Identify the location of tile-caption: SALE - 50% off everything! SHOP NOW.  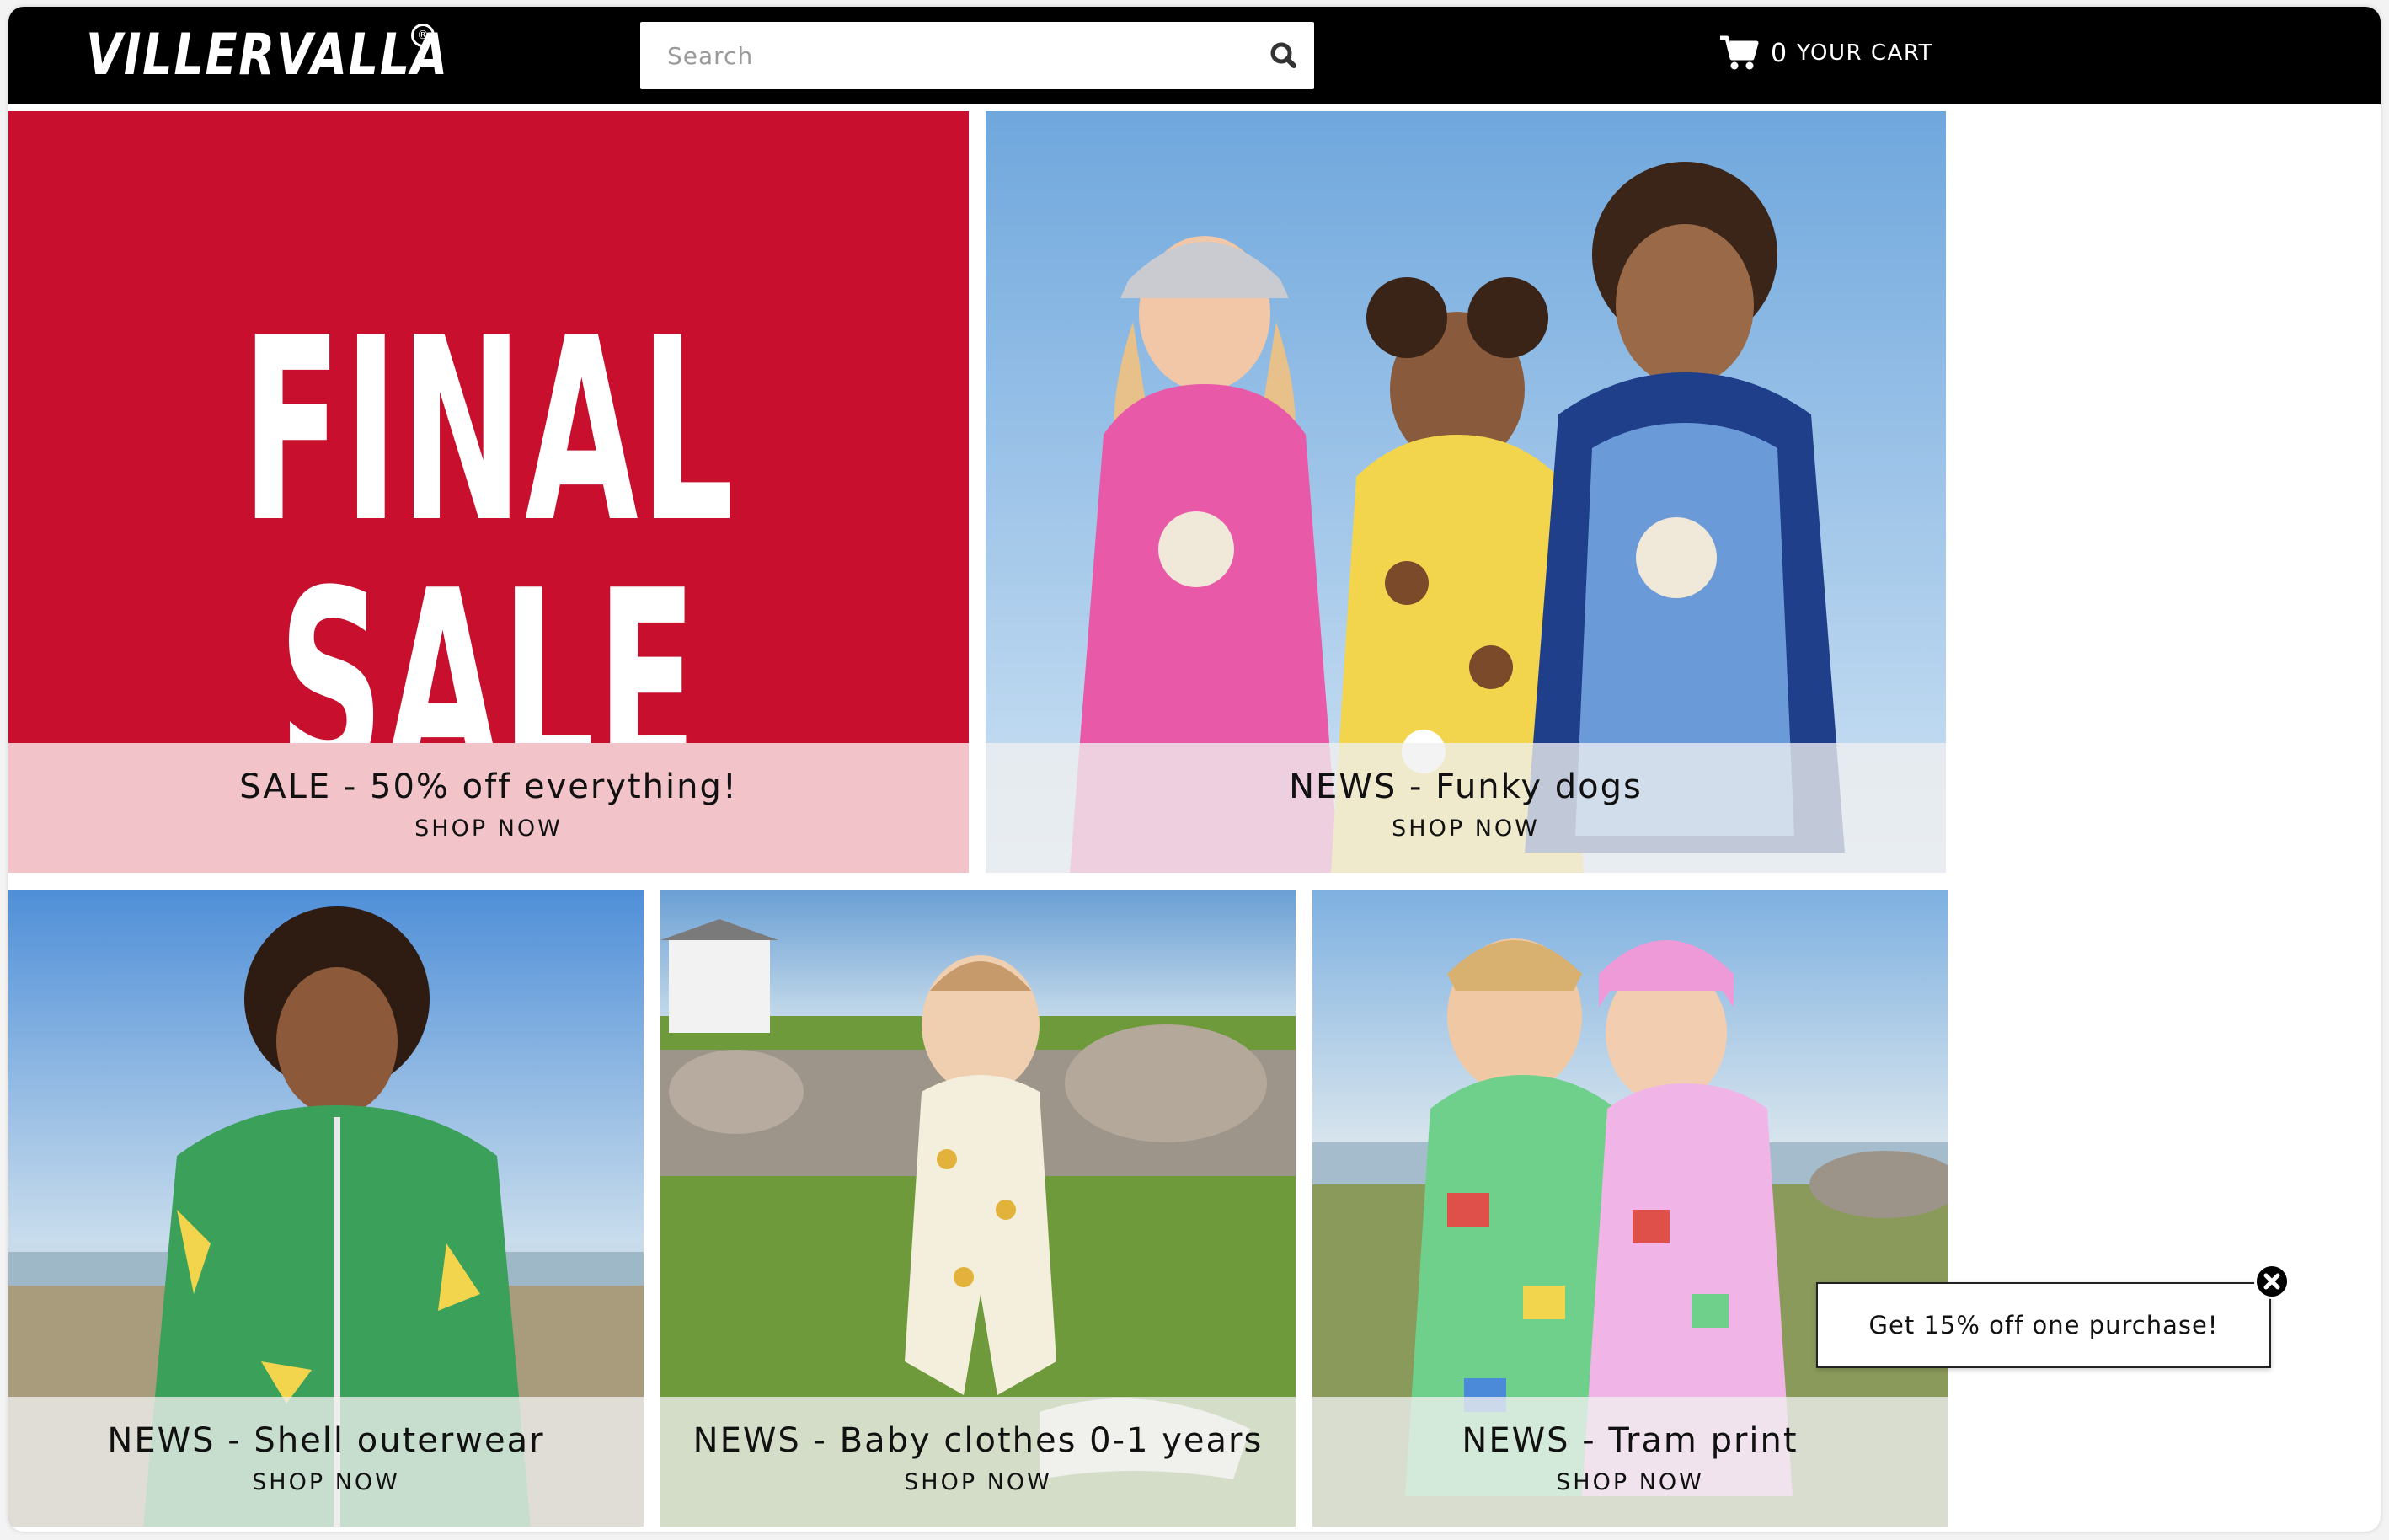
(488, 808).